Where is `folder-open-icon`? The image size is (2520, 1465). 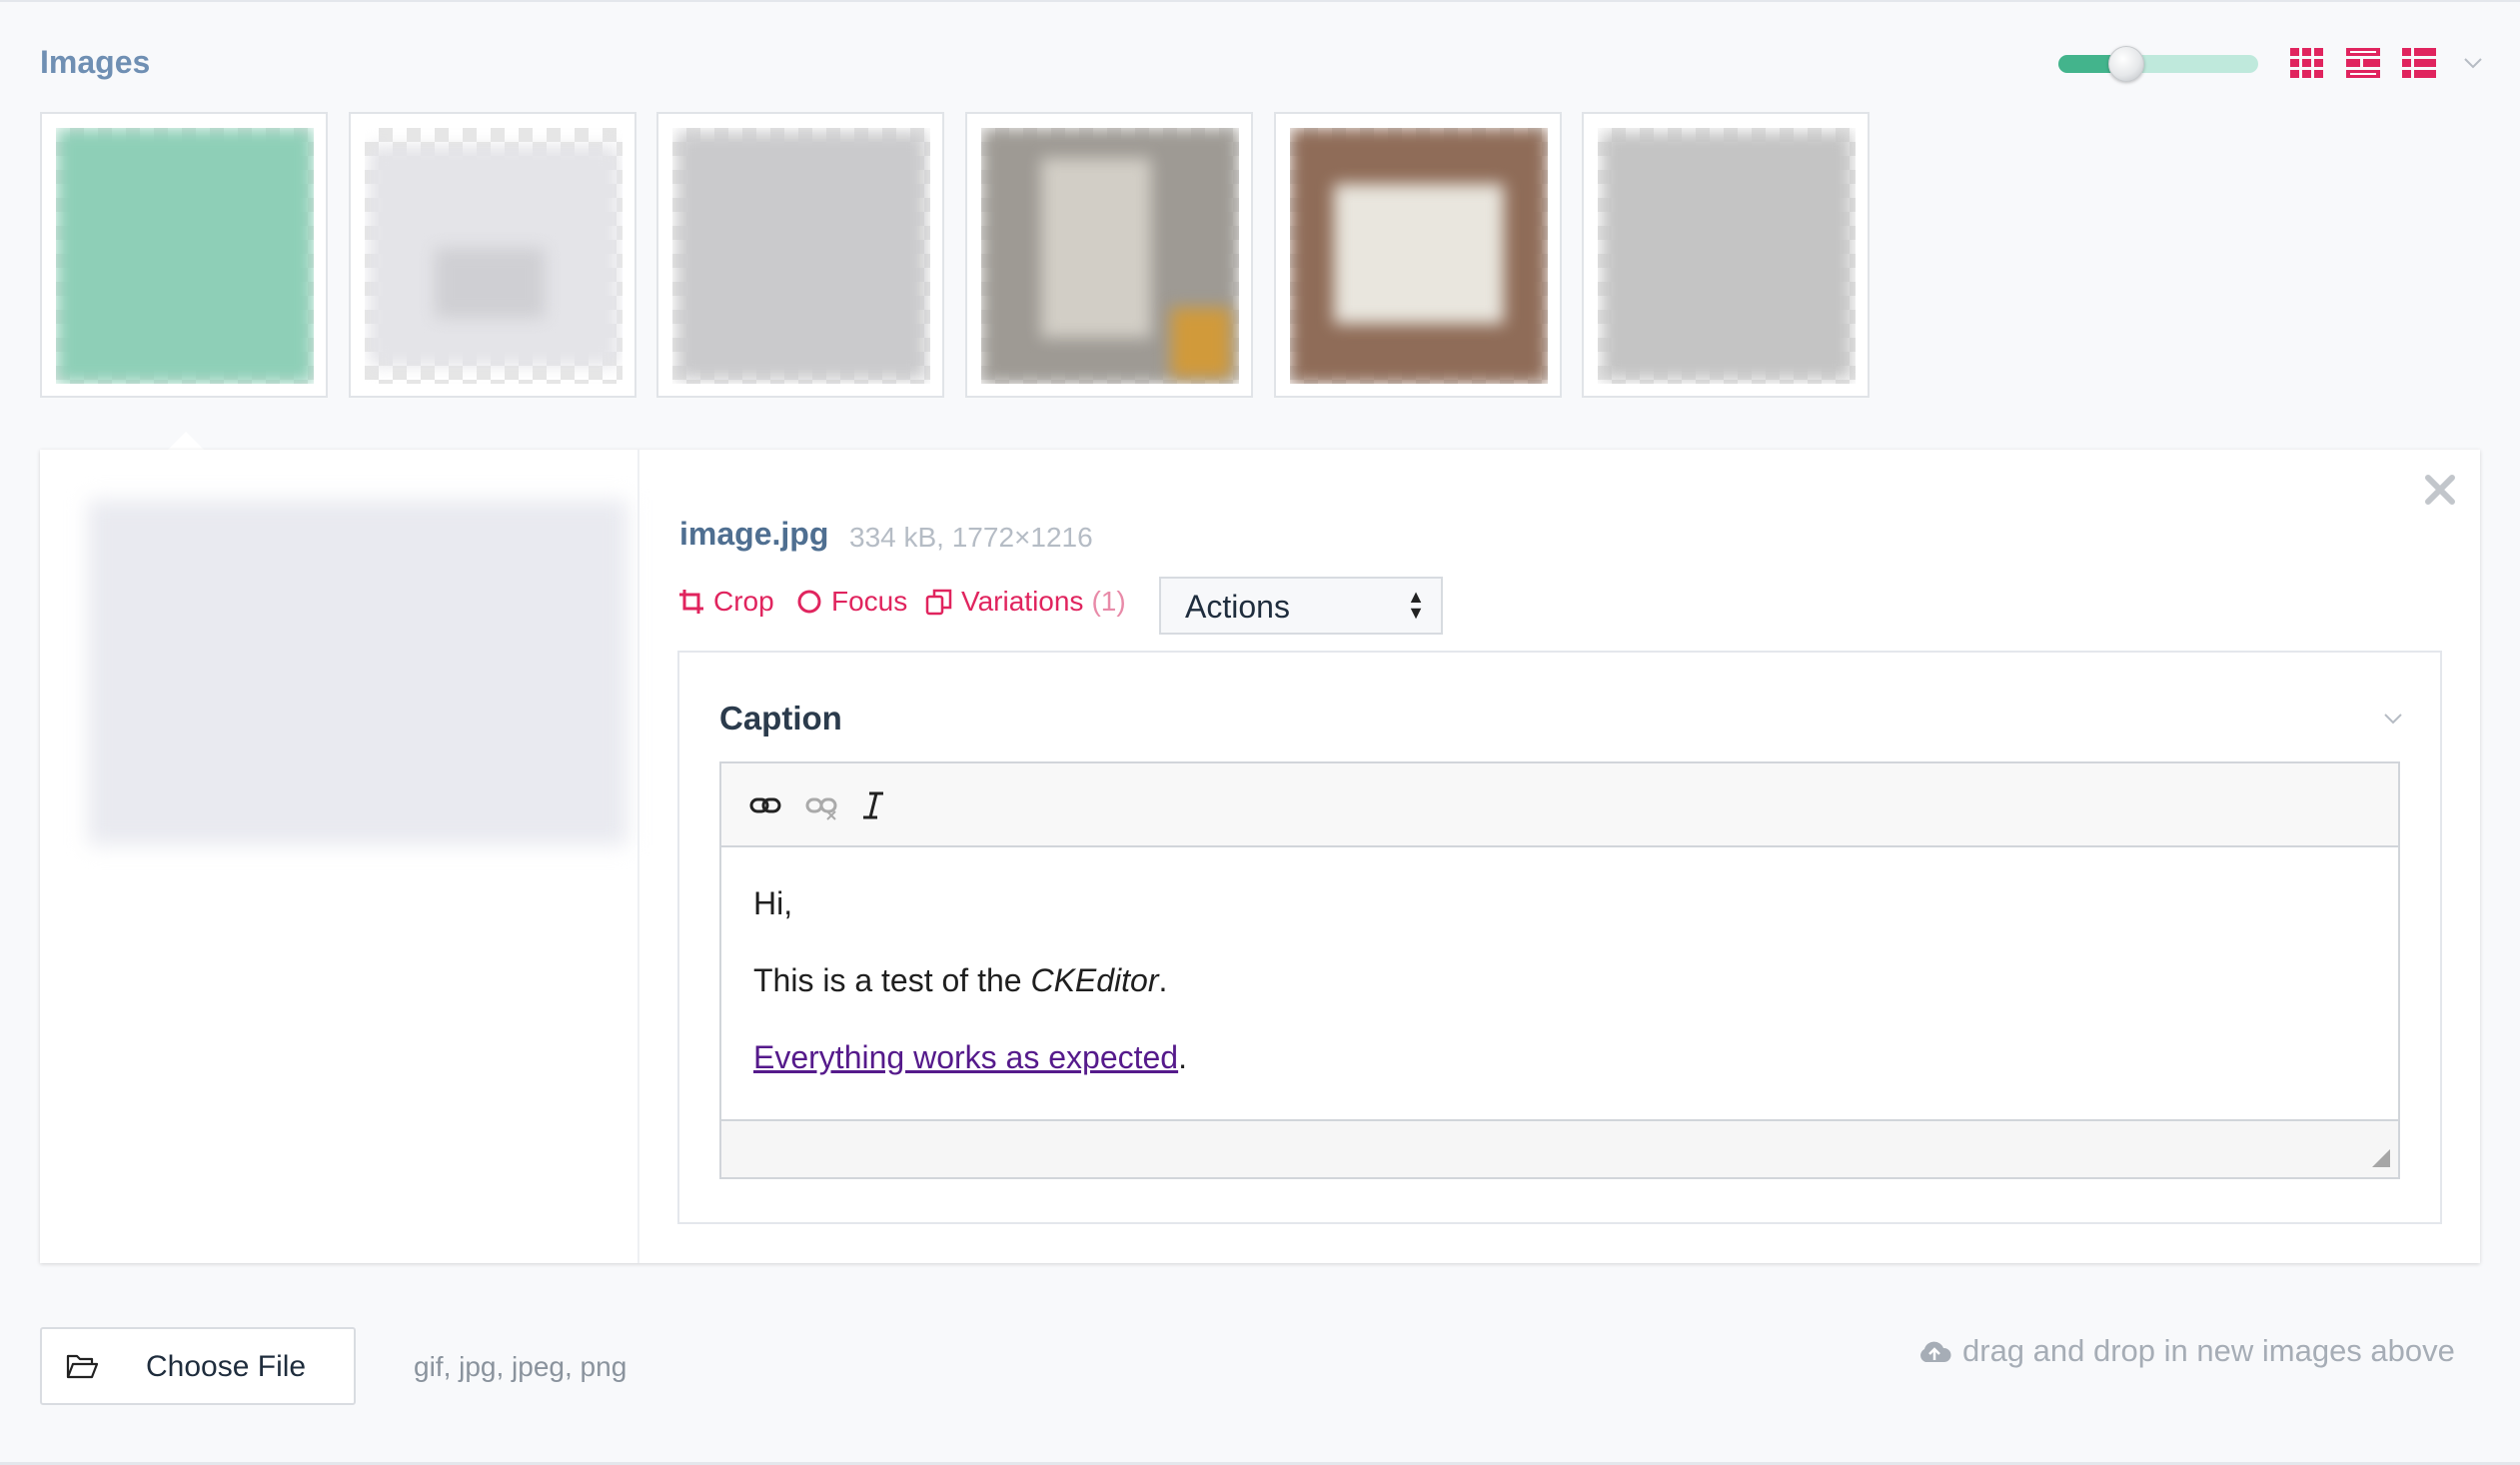 folder-open-icon is located at coordinates (82, 1366).